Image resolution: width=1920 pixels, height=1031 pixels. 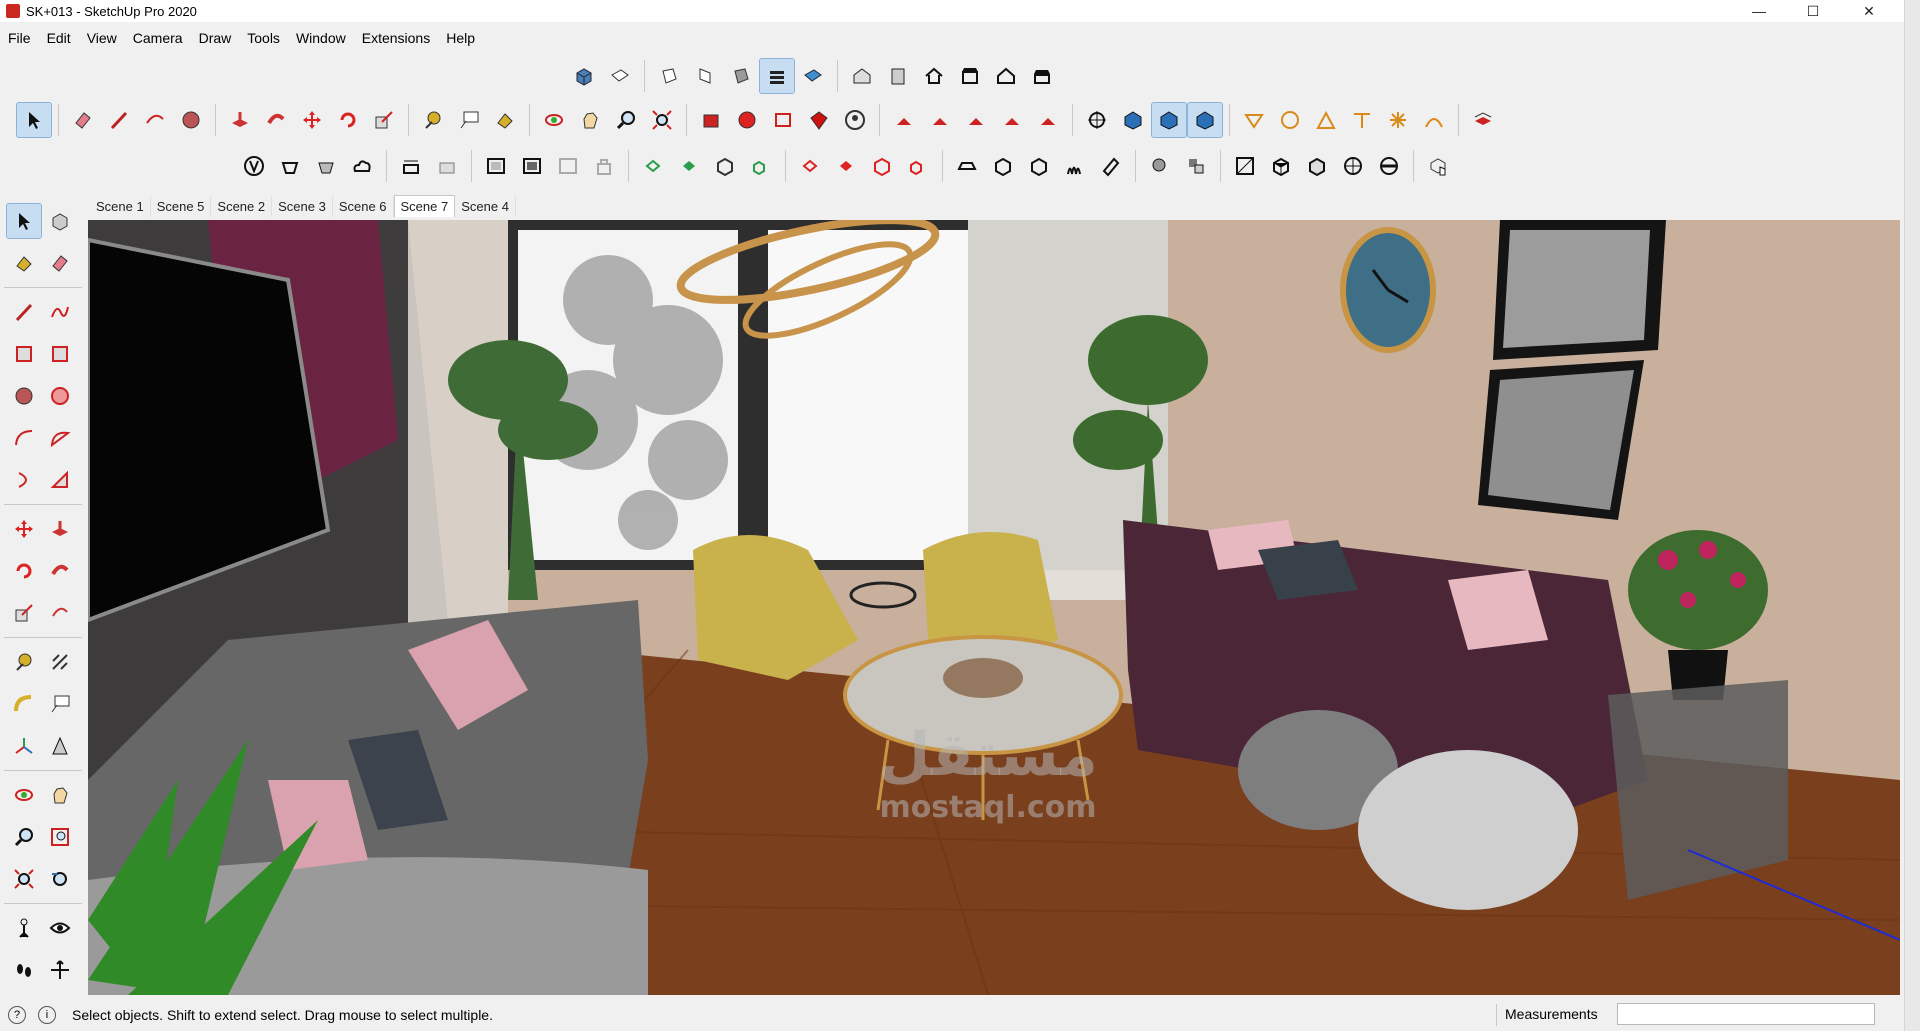 What do you see at coordinates (1205, 120) in the screenshot?
I see `section-display-button` at bounding box center [1205, 120].